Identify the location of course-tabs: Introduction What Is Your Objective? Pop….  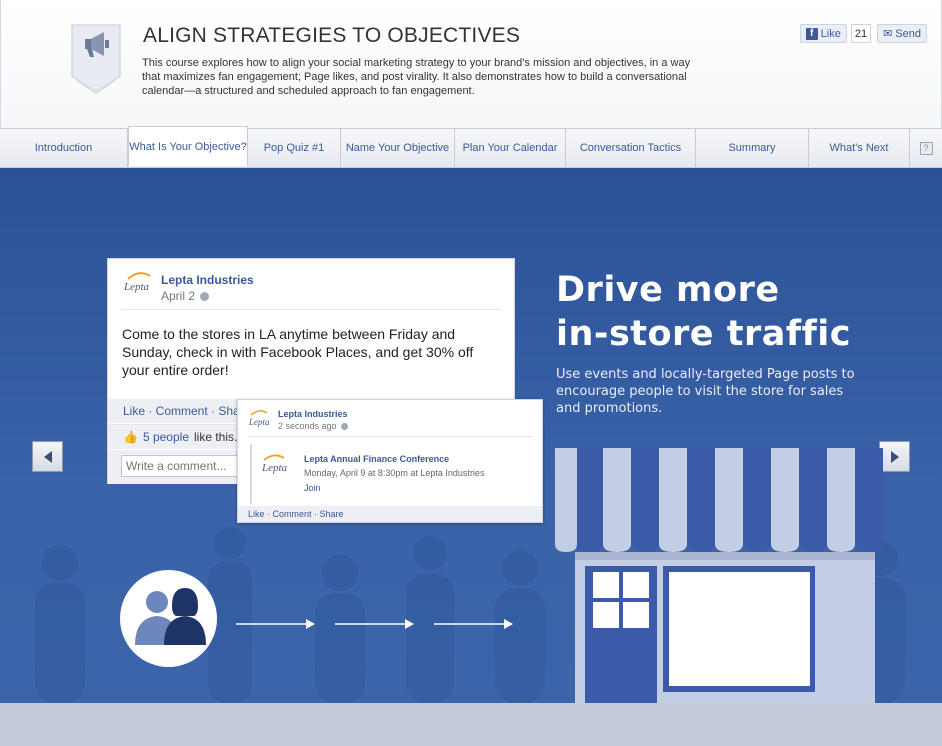
(471, 147).